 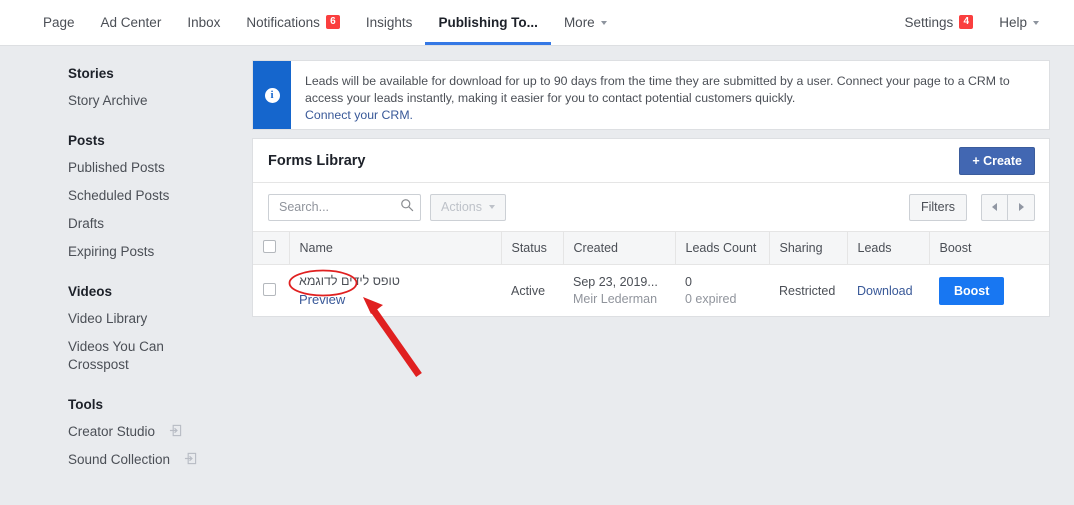 I want to click on chevron-right-icon, so click(x=1021, y=207).